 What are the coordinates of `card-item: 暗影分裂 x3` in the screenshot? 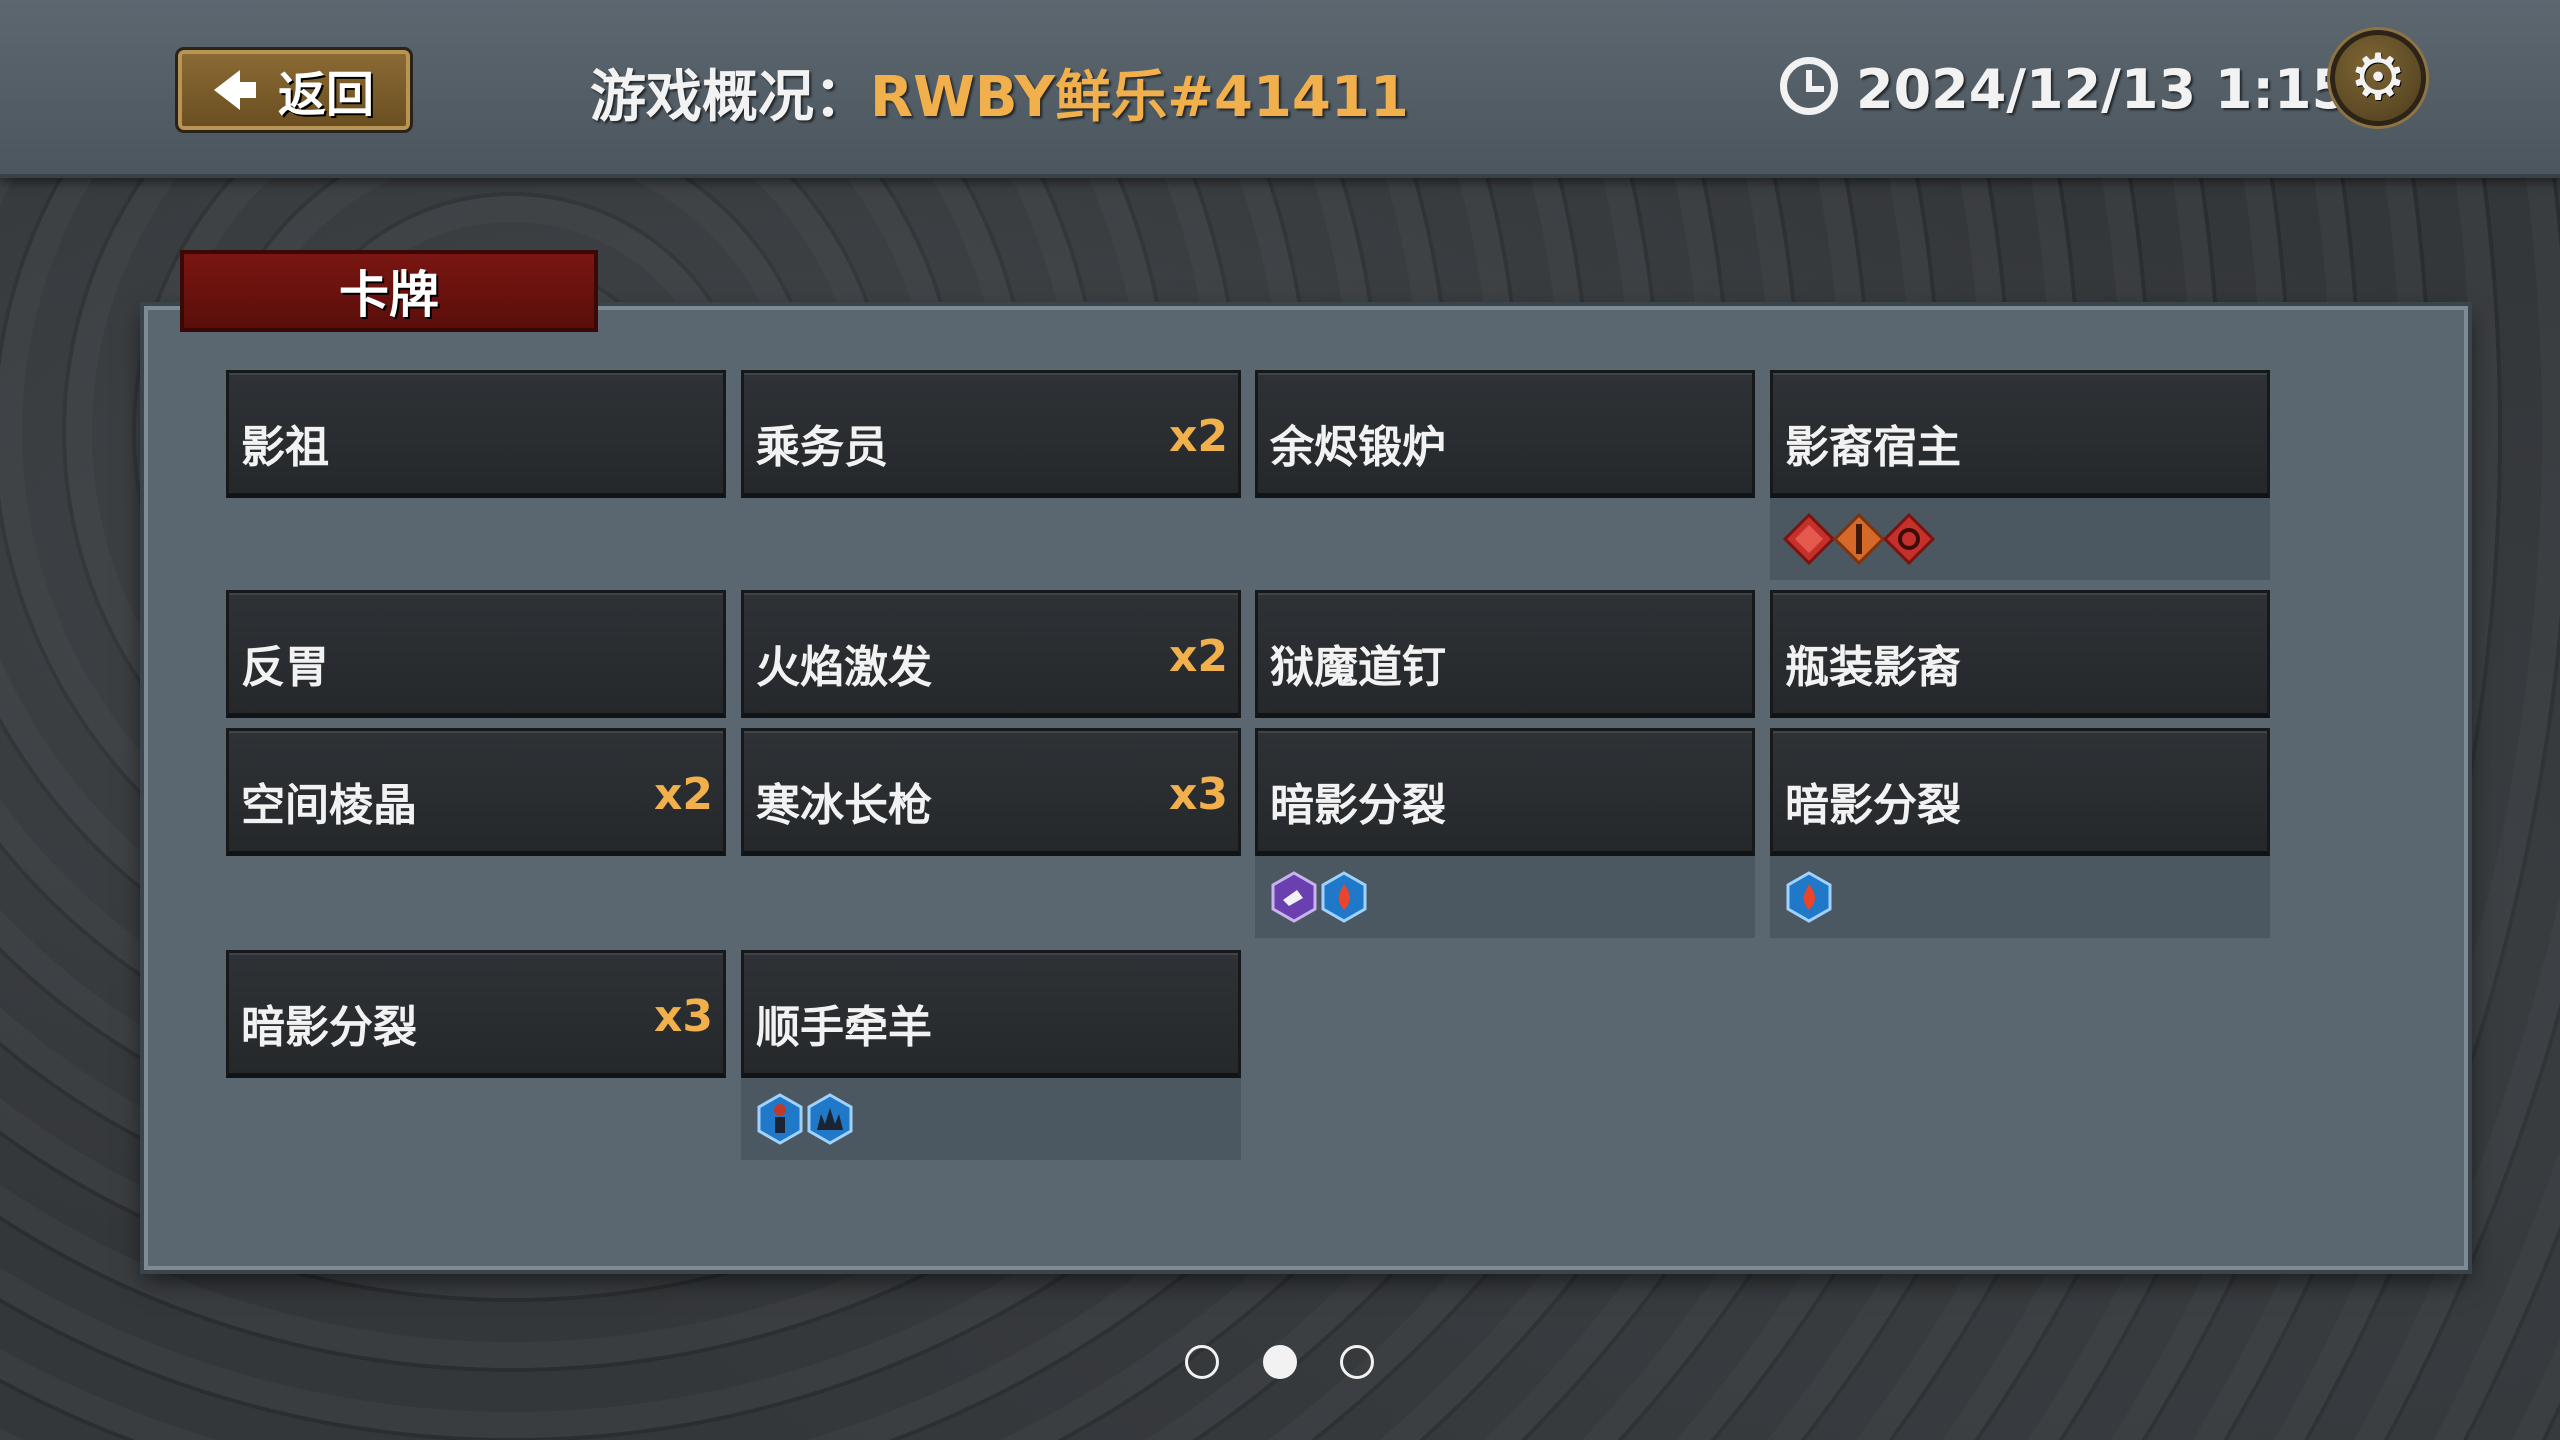 It's located at (476, 1014).